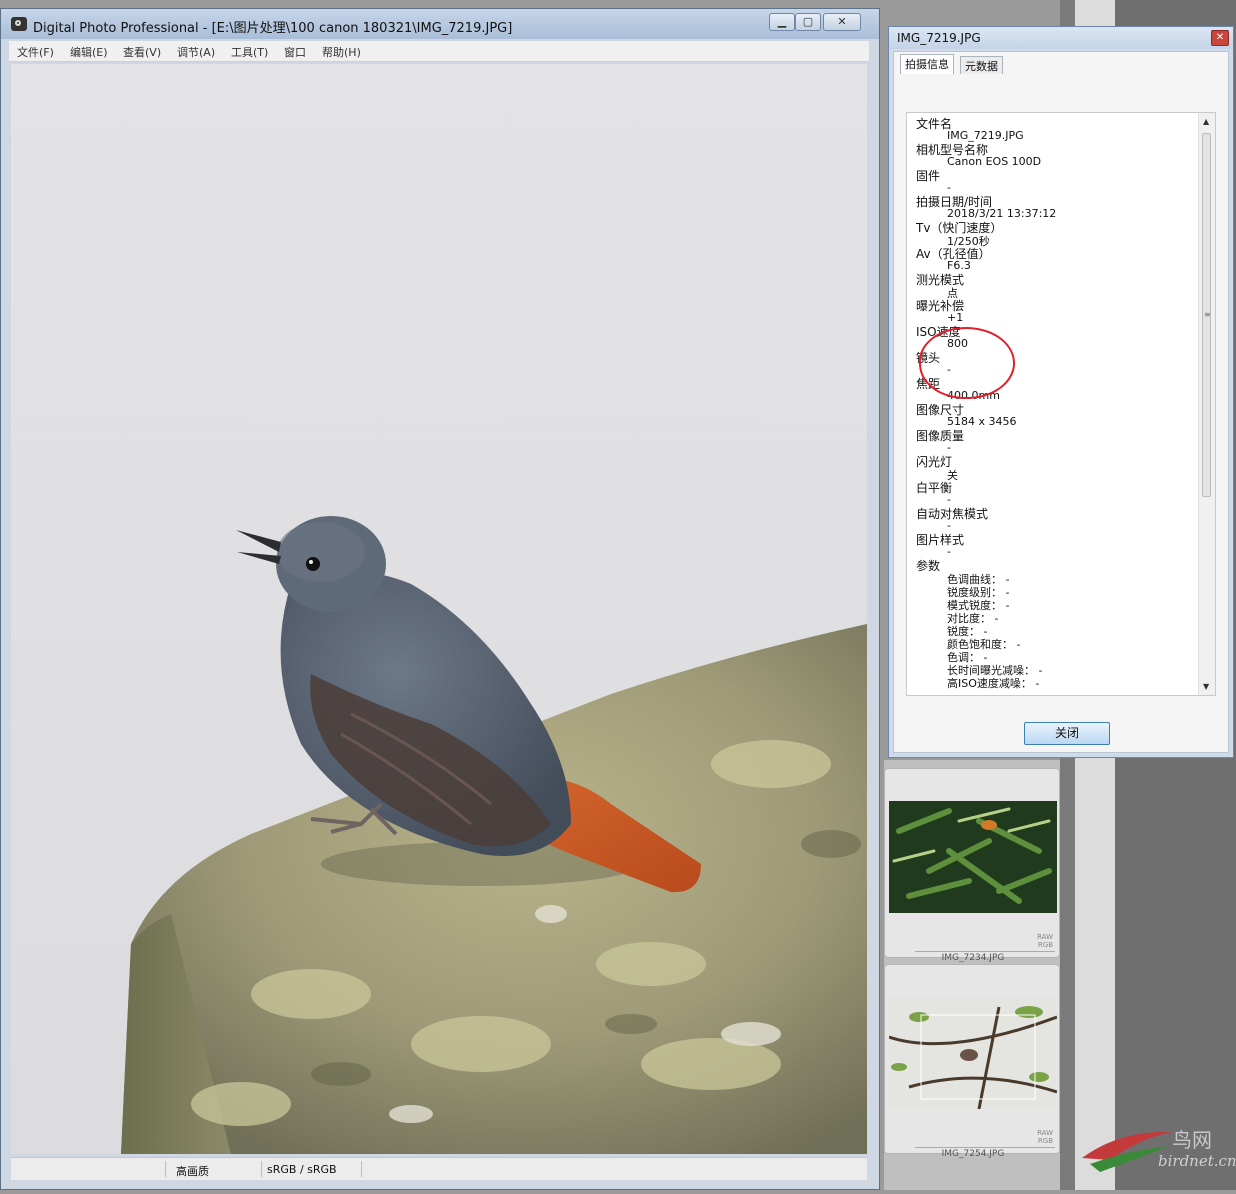 This screenshot has width=1236, height=1194. I want to click on thumbnail-card: RAW RGB IMG_7234.JPG, so click(972, 865).